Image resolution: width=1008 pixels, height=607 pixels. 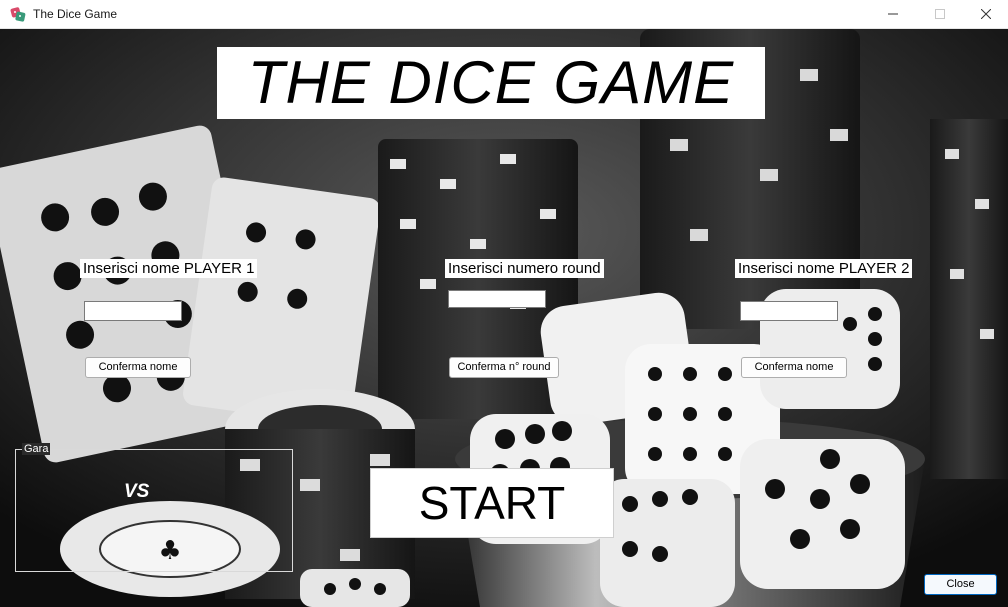 I want to click on player1-name-input, so click(x=133, y=311).